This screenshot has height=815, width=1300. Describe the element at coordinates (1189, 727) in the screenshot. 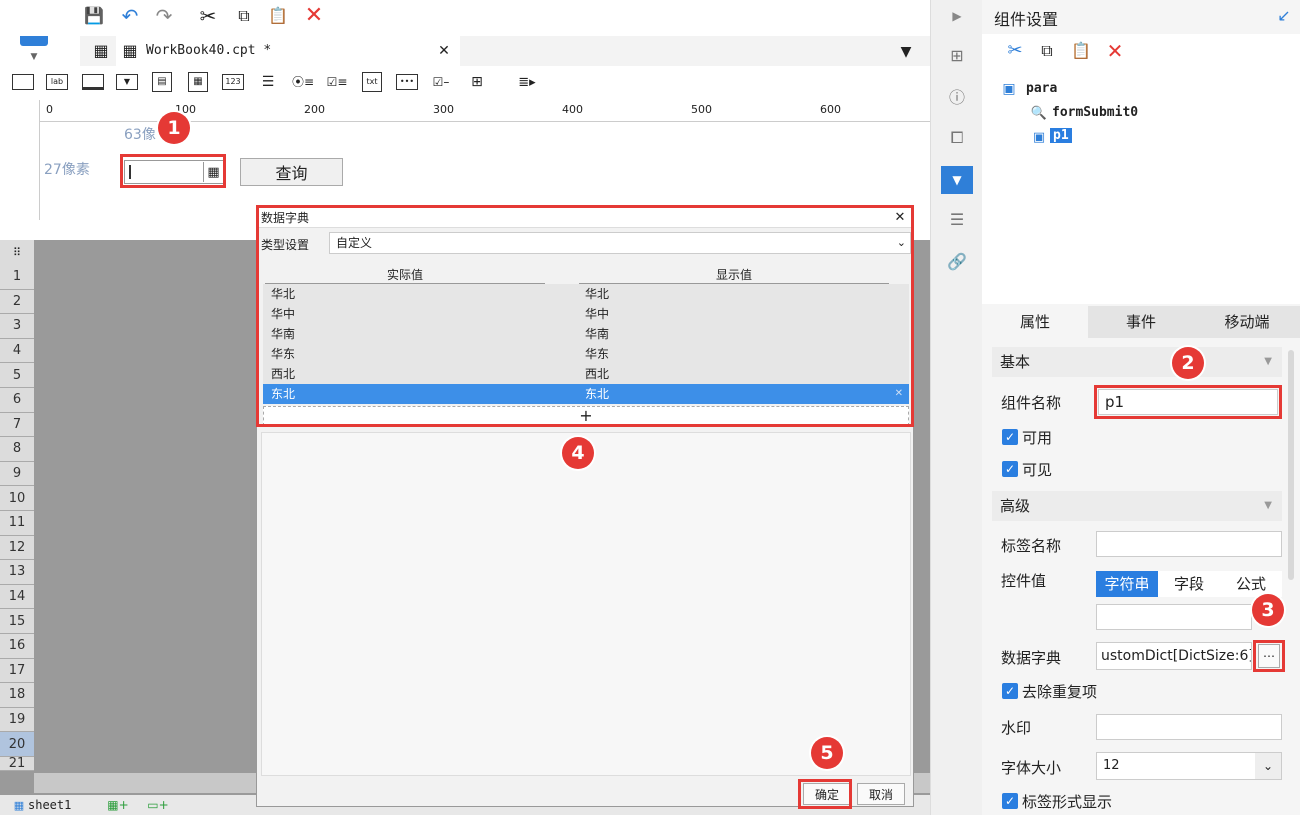

I see `watermark-input` at that location.